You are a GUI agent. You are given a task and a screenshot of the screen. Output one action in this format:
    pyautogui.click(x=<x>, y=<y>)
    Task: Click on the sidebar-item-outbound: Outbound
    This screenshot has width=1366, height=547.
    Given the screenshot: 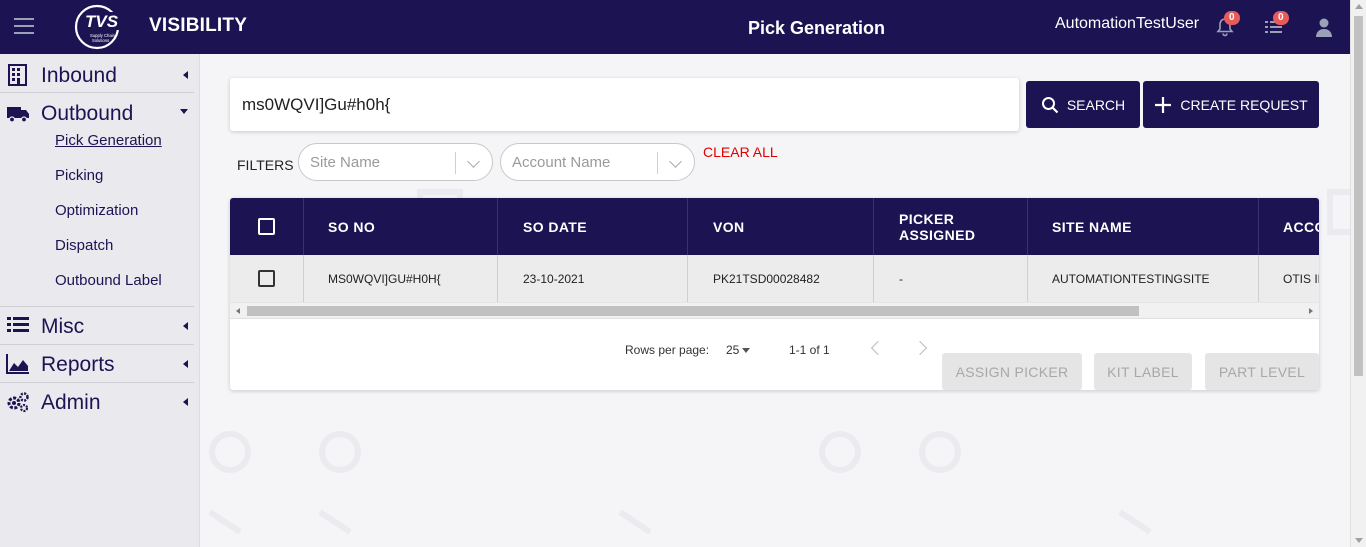 What is the action you would take?
    pyautogui.click(x=97, y=113)
    